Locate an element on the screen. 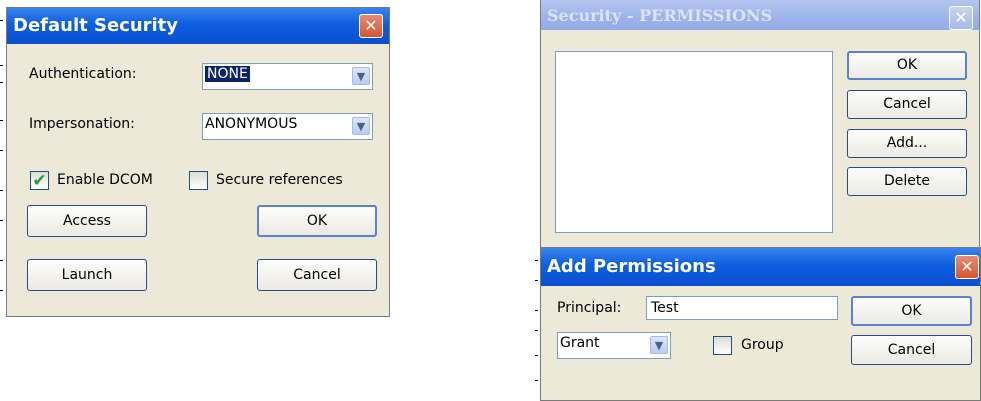 The image size is (981, 401). grant-dropdown: Grant ▼ is located at coordinates (614, 345).